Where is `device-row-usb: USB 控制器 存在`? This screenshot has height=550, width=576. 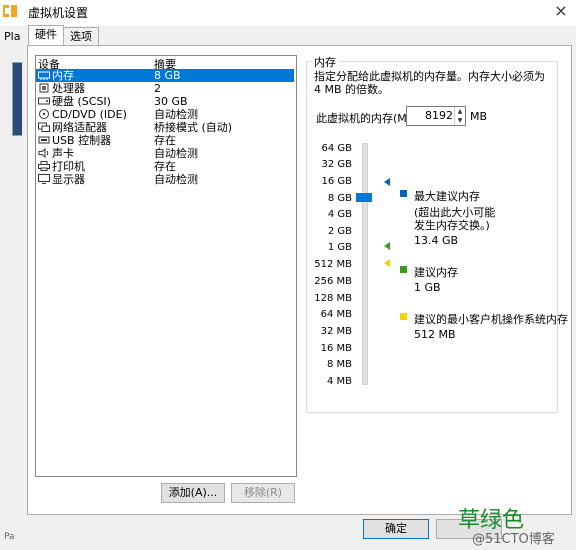 device-row-usb: USB 控制器 存在 is located at coordinates (165, 140).